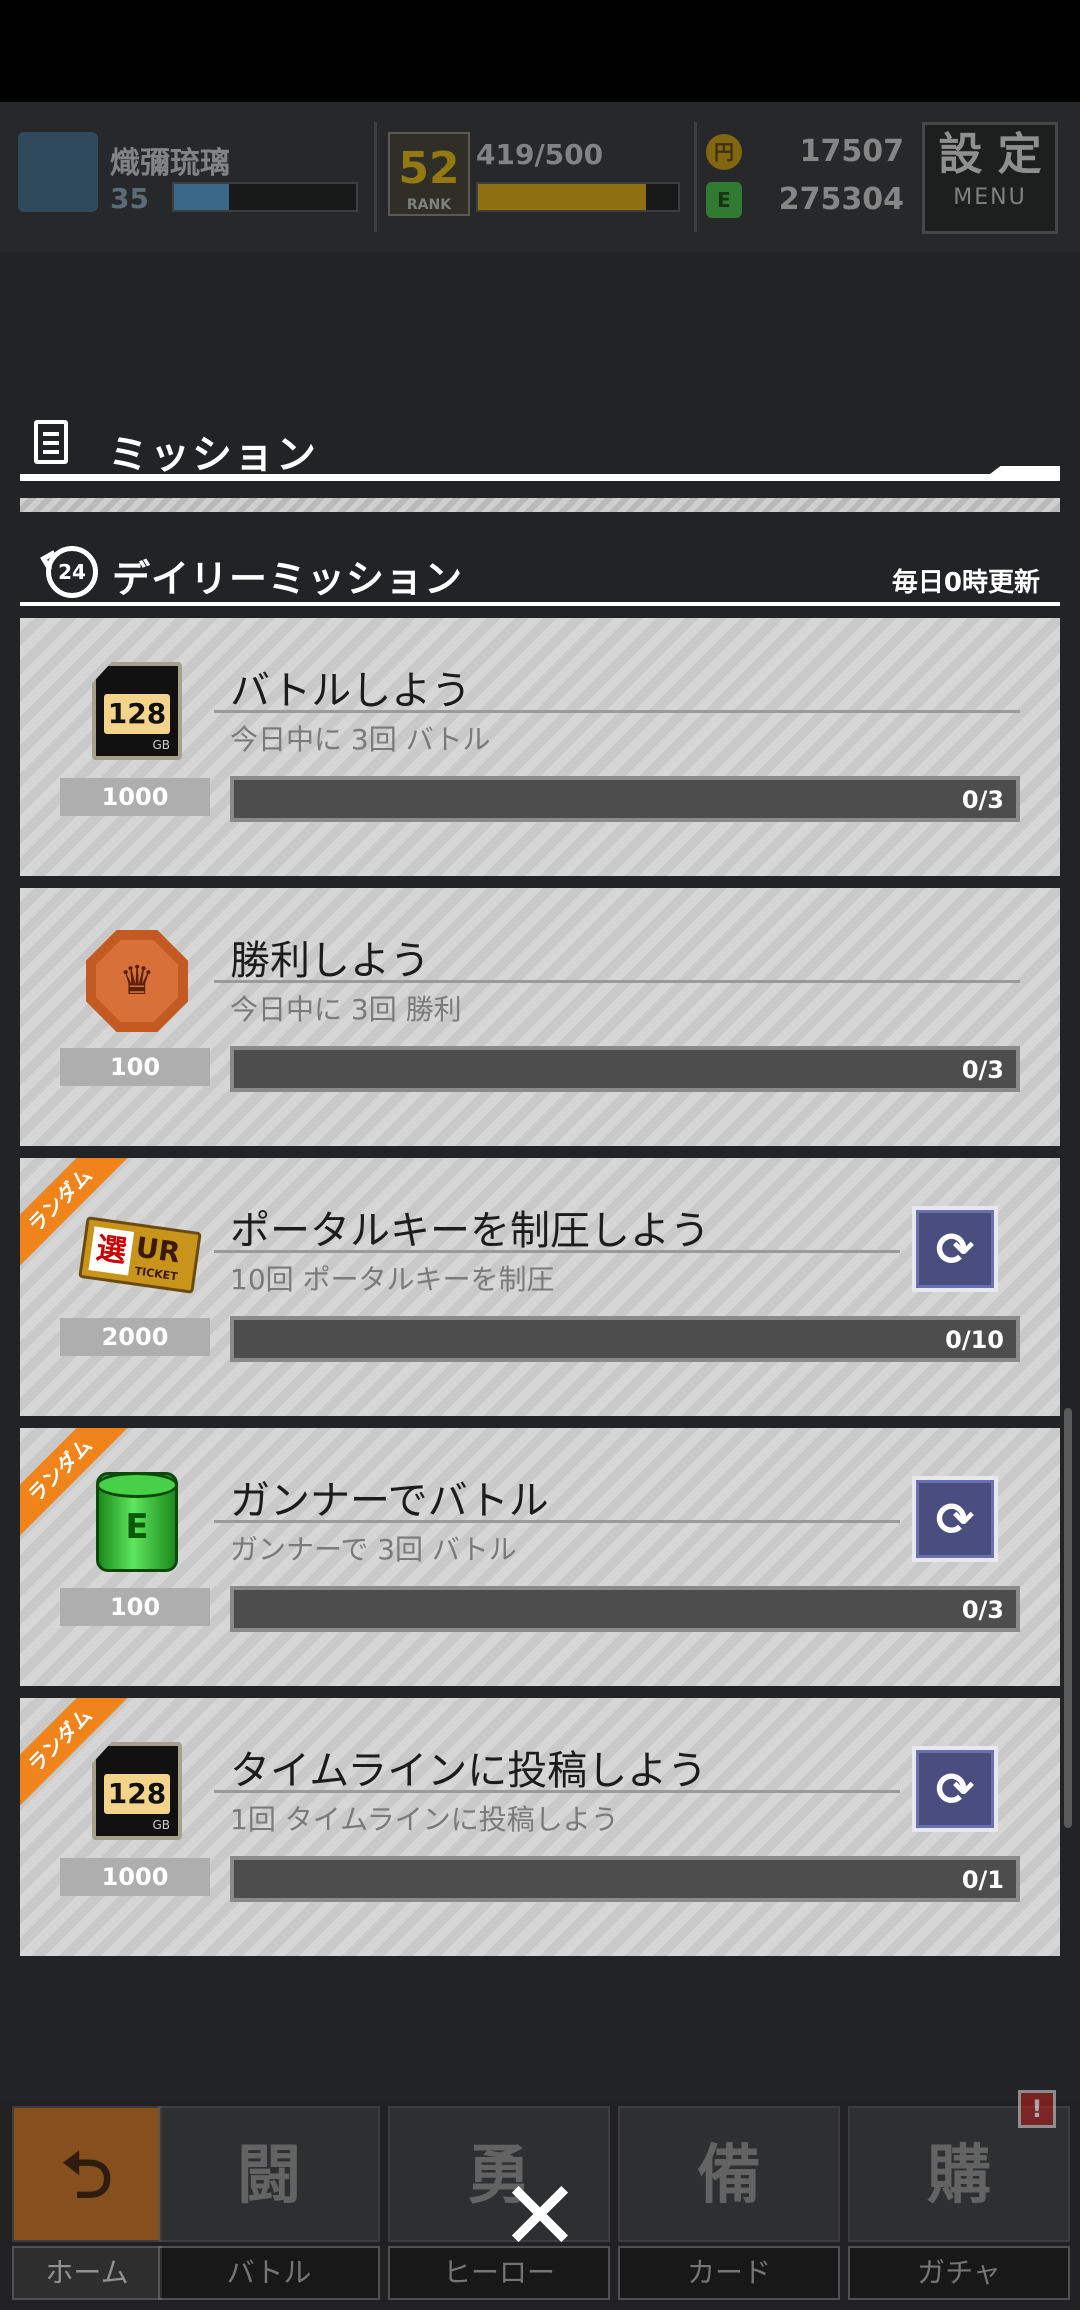  Describe the element at coordinates (265, 197) in the screenshot. I see `level-bar` at that location.